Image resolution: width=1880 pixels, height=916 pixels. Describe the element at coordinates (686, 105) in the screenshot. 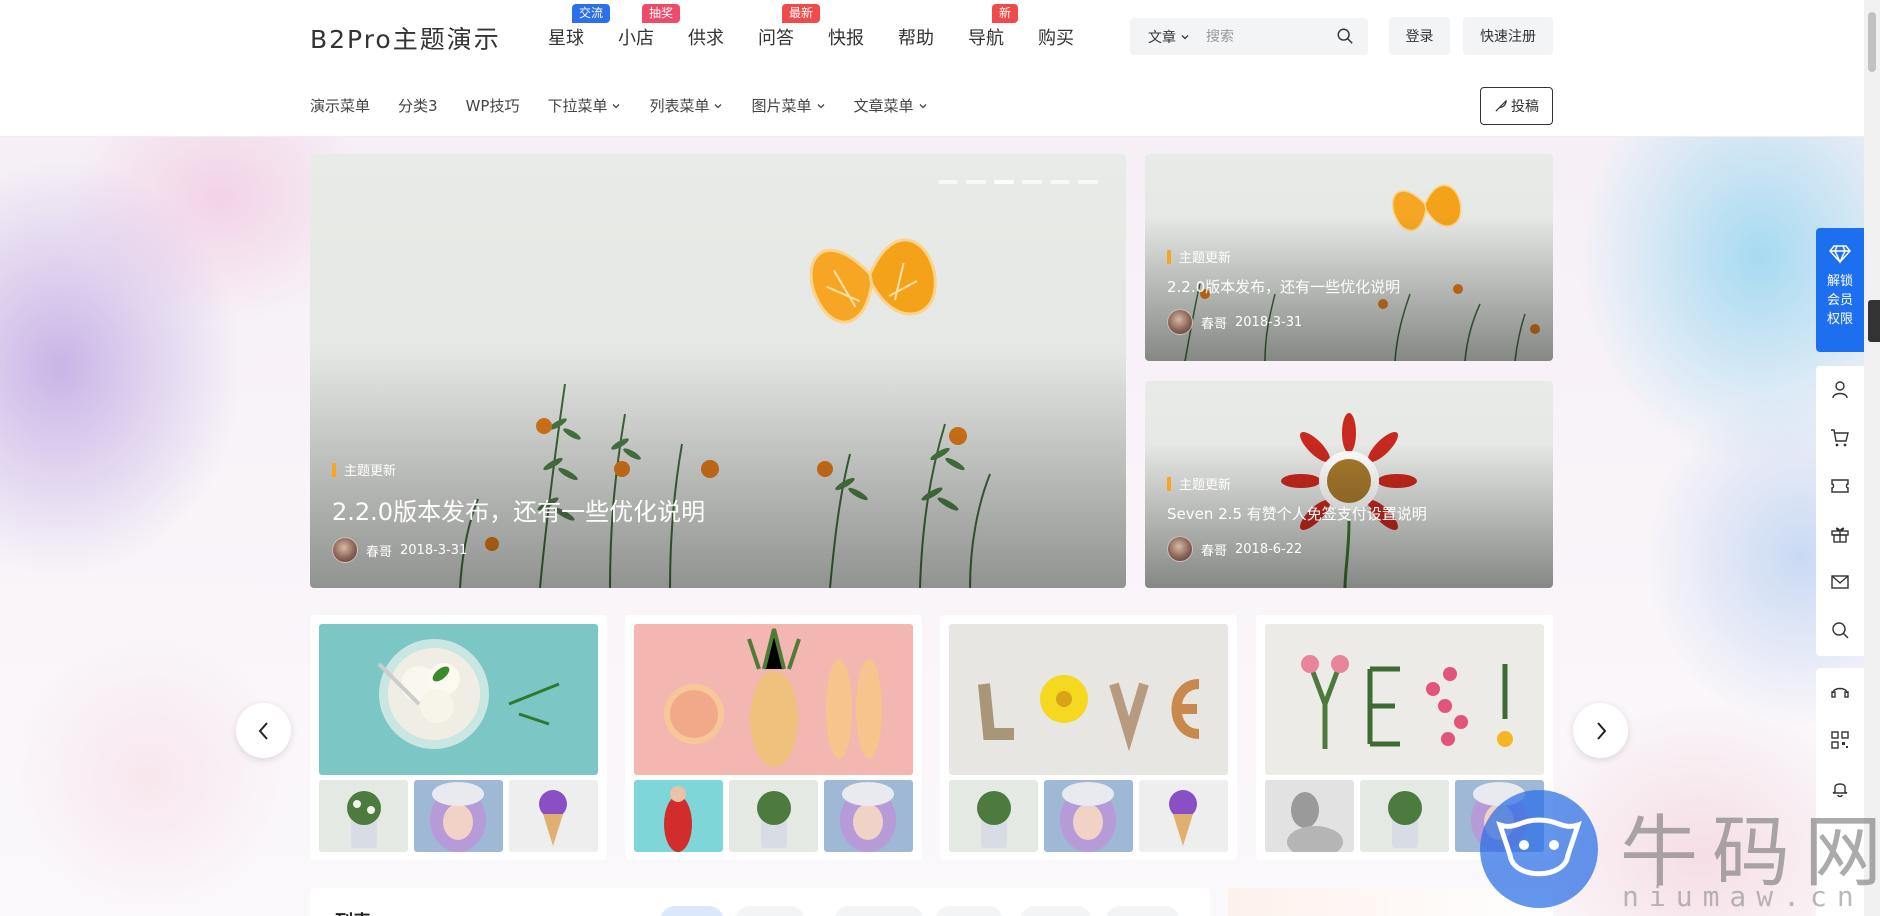

I see `subnav-item-list: 列表菜单` at that location.